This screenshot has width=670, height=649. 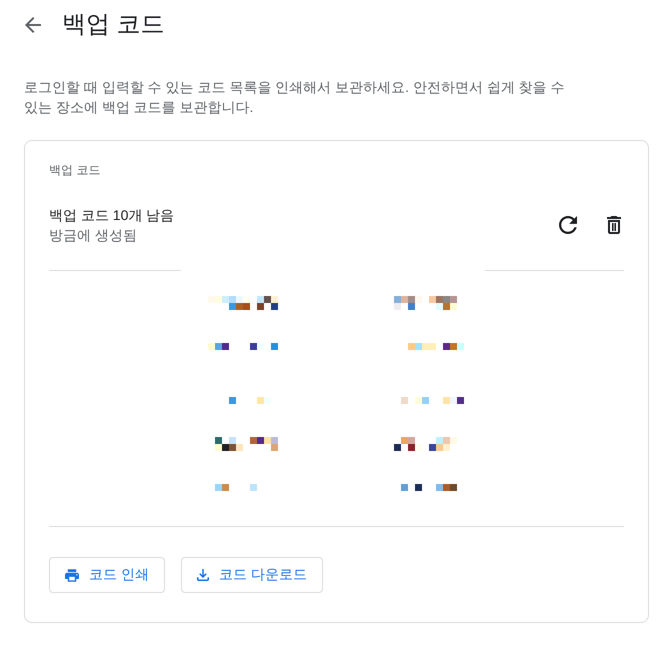 What do you see at coordinates (295, 97) in the screenshot?
I see `description-text: 로그인할 때 입력할 수 있는 코드 목록을 인쇄해서 보관하세요. 안전하면서 쉽게 찾을 수 있는 장소에 백업 코드를 보관합니다.` at bounding box center [295, 97].